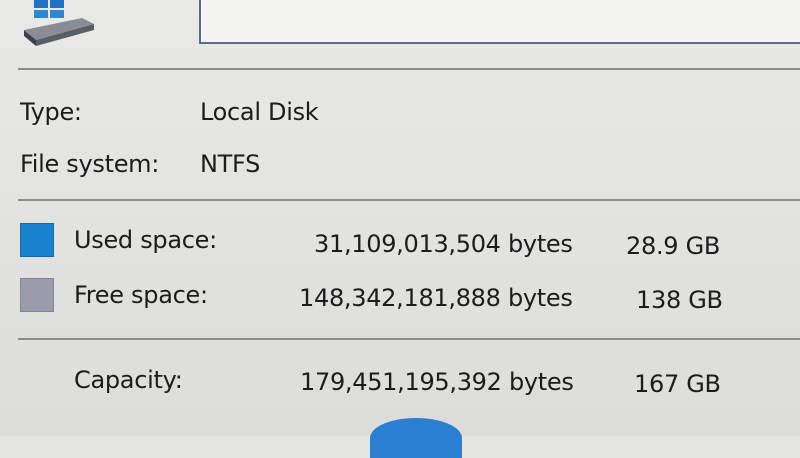 Image resolution: width=800 pixels, height=458 pixels. Describe the element at coordinates (145, 240) in the screenshot. I see `used-space-label: Used space:` at that location.